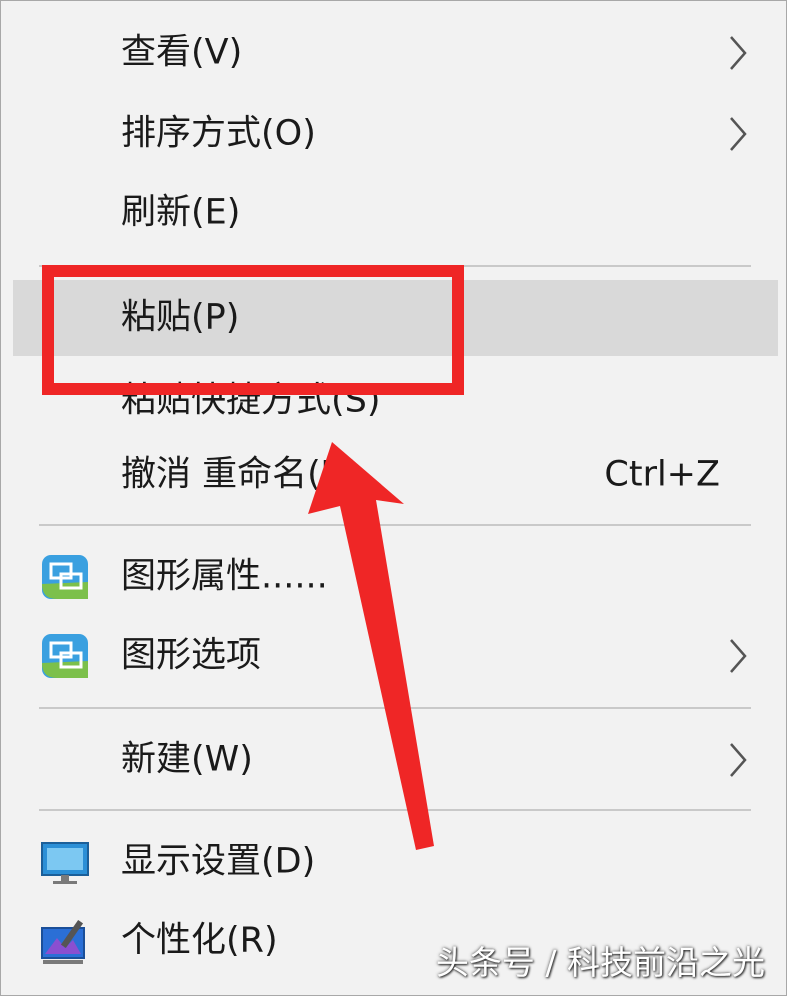  Describe the element at coordinates (371, 646) in the screenshot. I see `annotation-arrow` at that location.